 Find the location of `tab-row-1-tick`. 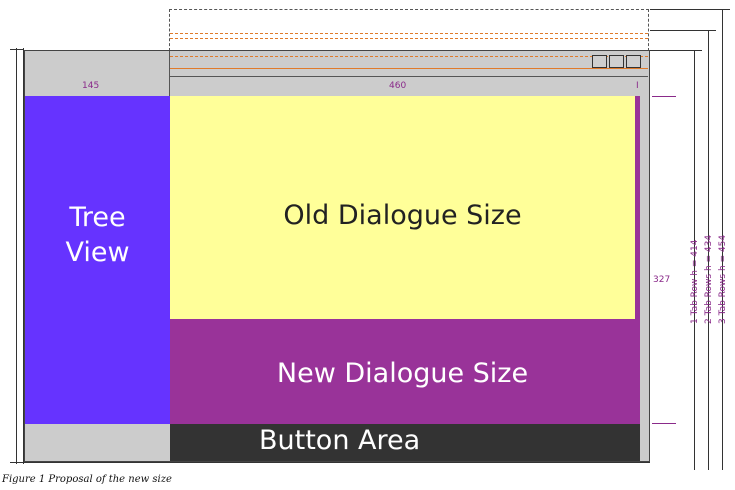

tab-row-1-tick is located at coordinates (676, 50).